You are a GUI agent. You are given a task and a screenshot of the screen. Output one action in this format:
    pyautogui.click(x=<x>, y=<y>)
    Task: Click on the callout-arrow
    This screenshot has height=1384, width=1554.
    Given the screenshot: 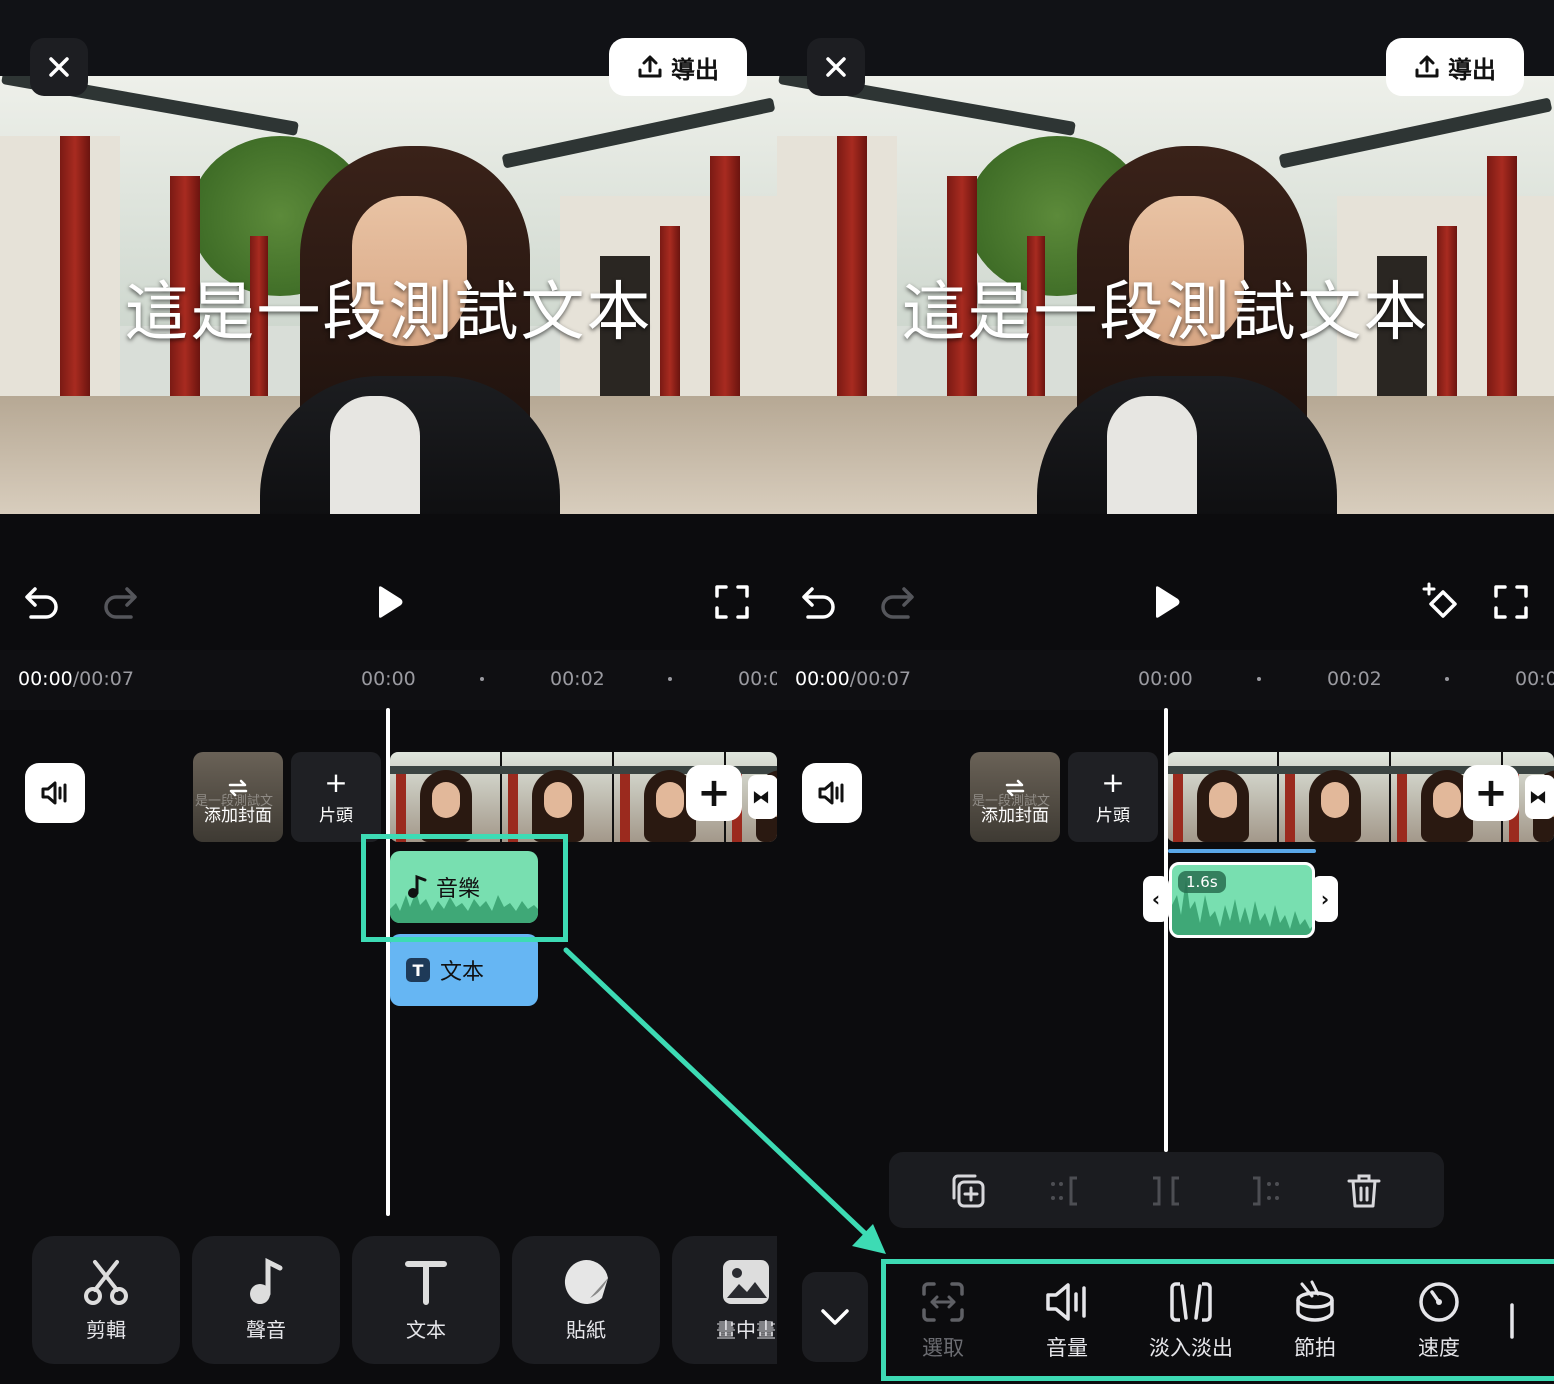 What is the action you would take?
    pyautogui.click(x=724, y=1100)
    